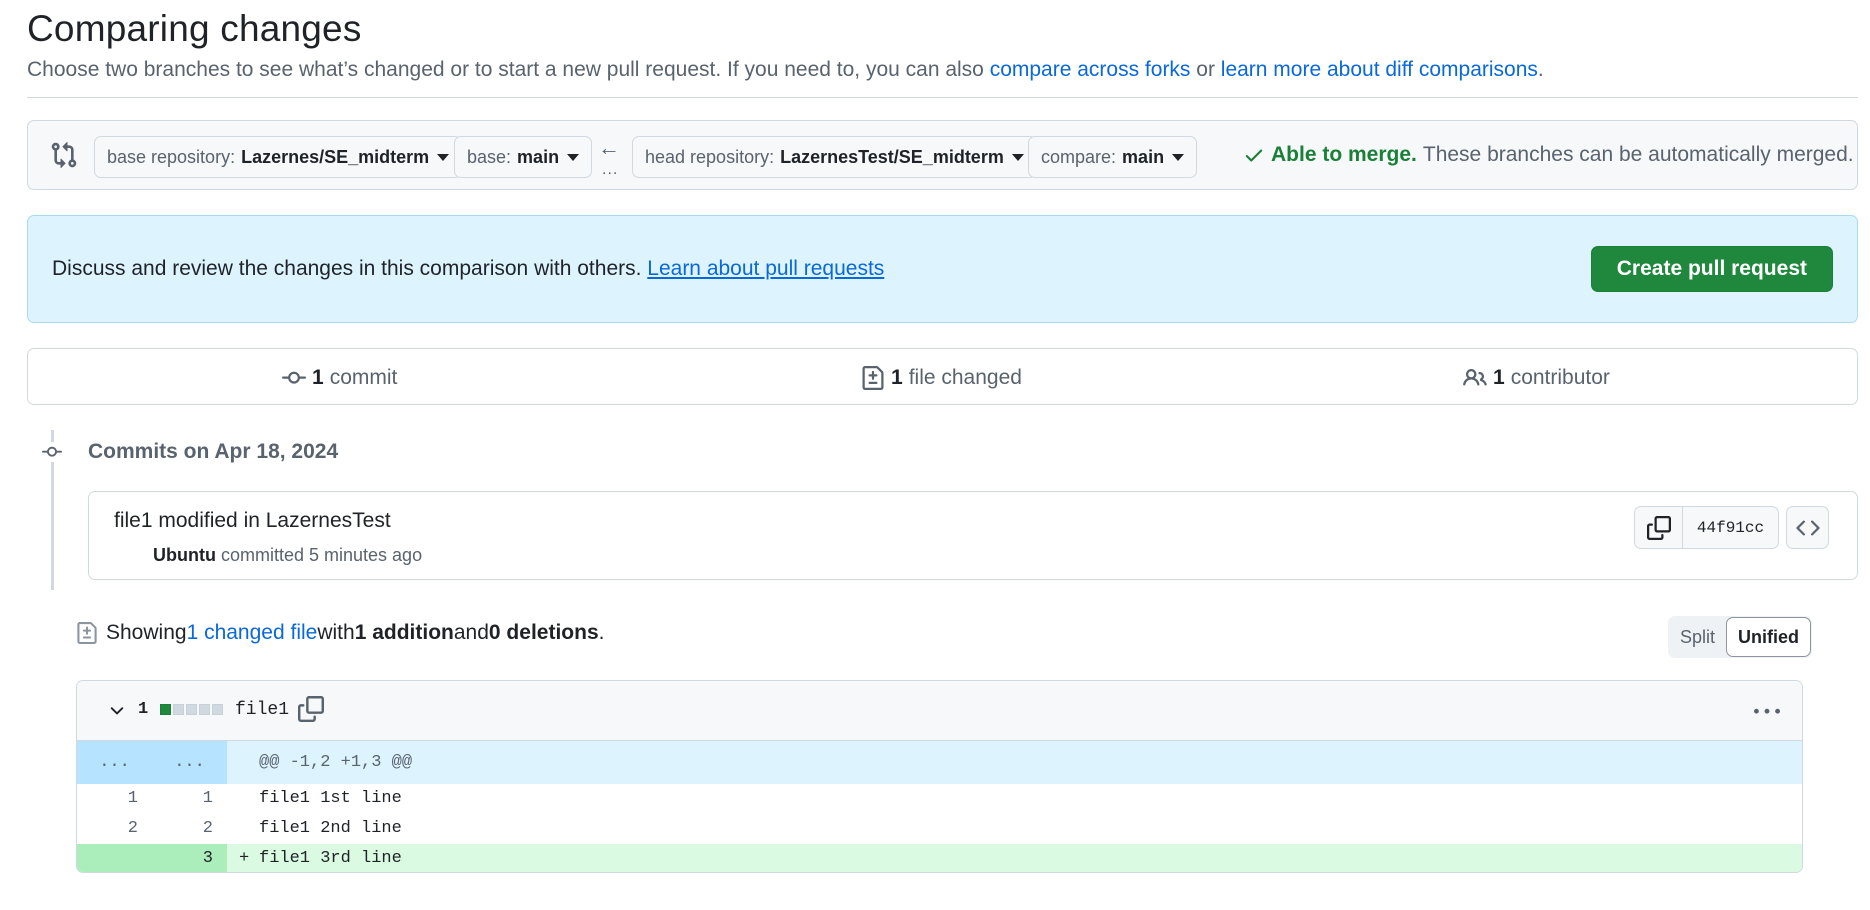 This screenshot has width=1870, height=910. What do you see at coordinates (1560, 377) in the screenshot?
I see `contributors-label: contributor` at bounding box center [1560, 377].